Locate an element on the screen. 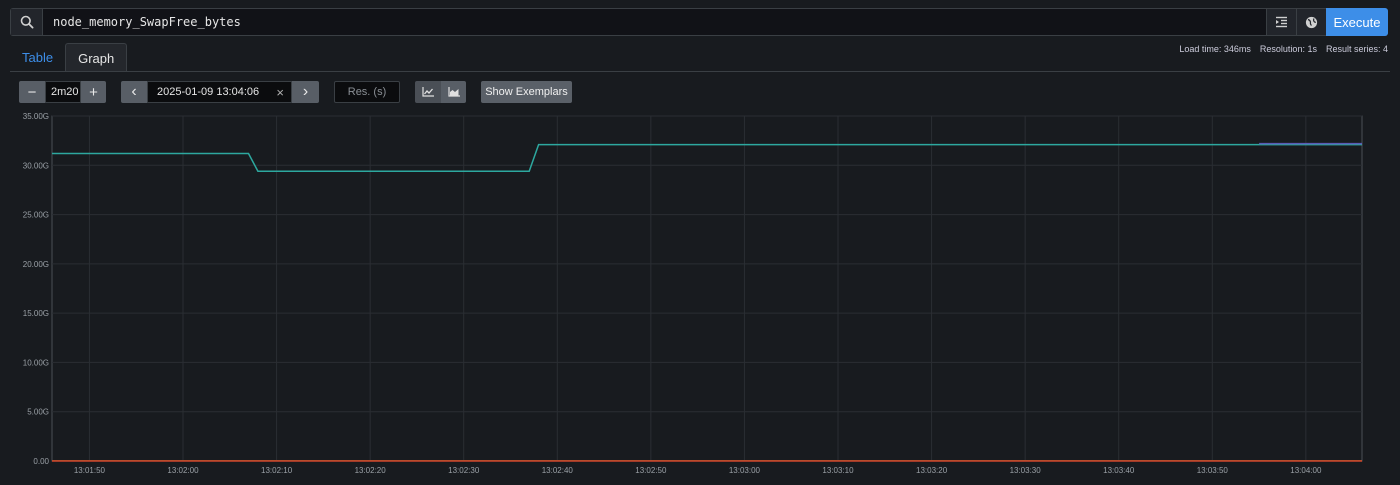 The height and width of the screenshot is (485, 1400). y-tick-label: 30.00G is located at coordinates (36, 165).